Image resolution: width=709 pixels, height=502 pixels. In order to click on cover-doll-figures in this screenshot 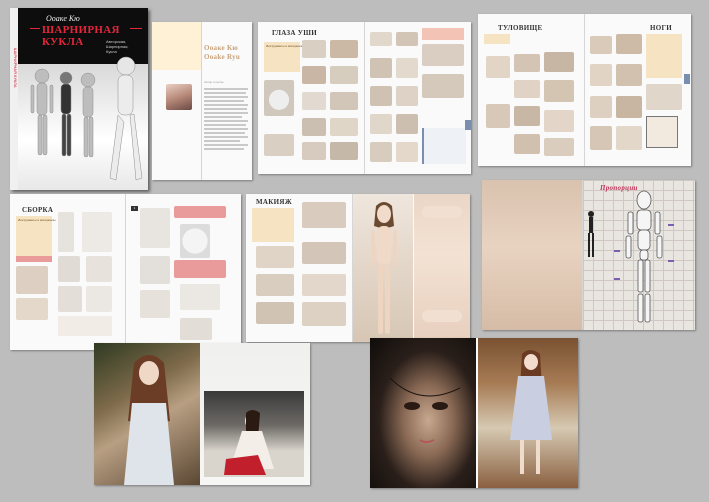, I will do `click(86, 118)`.